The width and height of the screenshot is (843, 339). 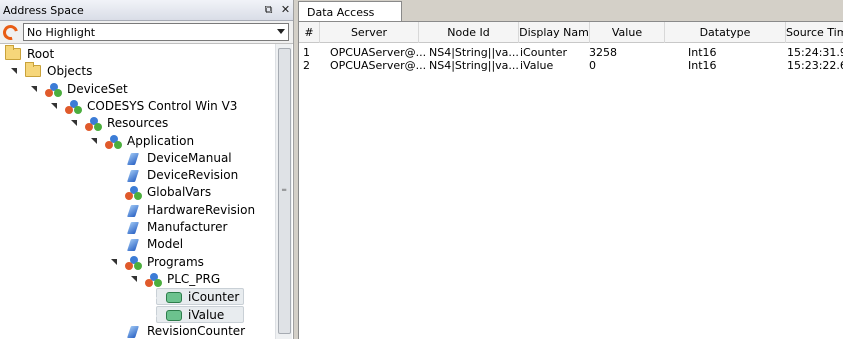 What do you see at coordinates (815, 65) in the screenshot?
I see `table-cell: 15:23:22.67` at bounding box center [815, 65].